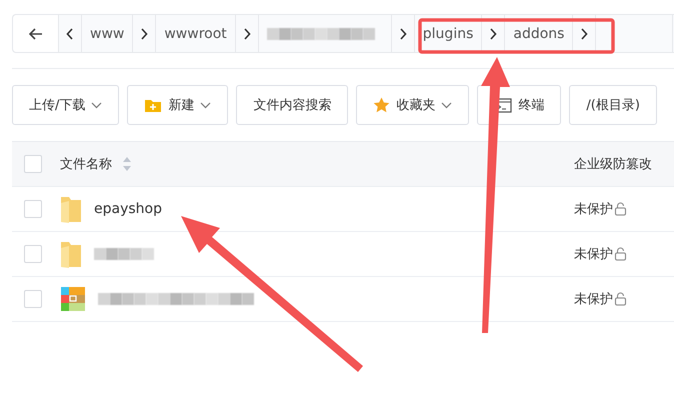 The image size is (674, 409). I want to click on toolbar-button: 上传/下载, so click(66, 105).